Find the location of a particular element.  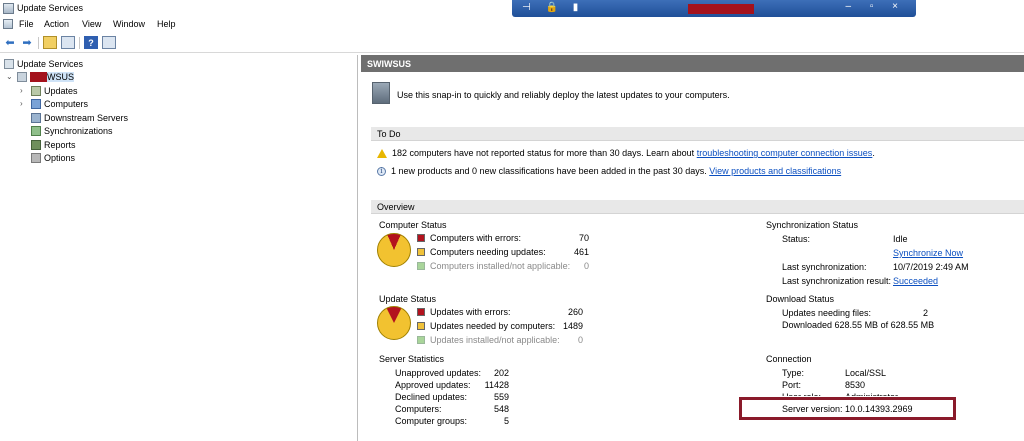

files-needed-value: 2 is located at coordinates (926, 313).